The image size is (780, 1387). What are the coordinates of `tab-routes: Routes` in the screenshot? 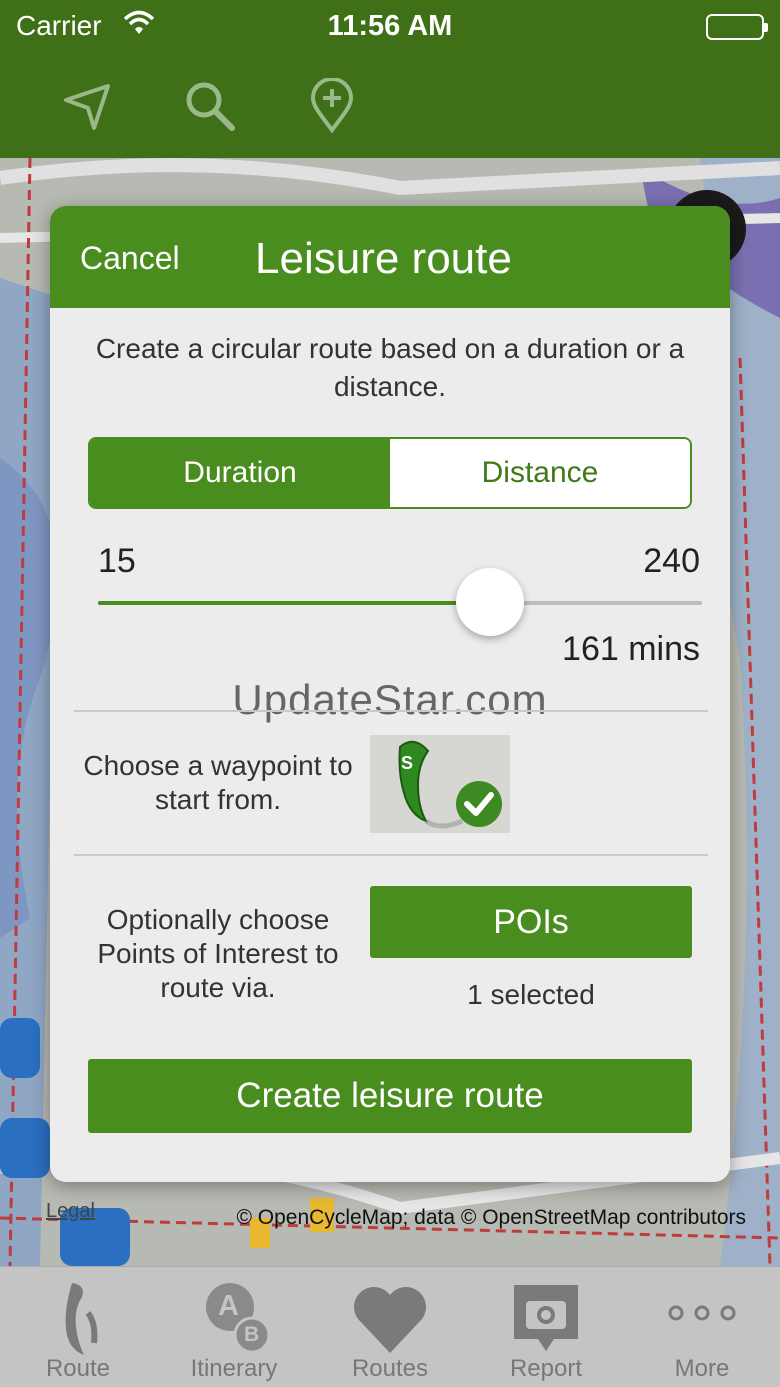 It's located at (390, 1327).